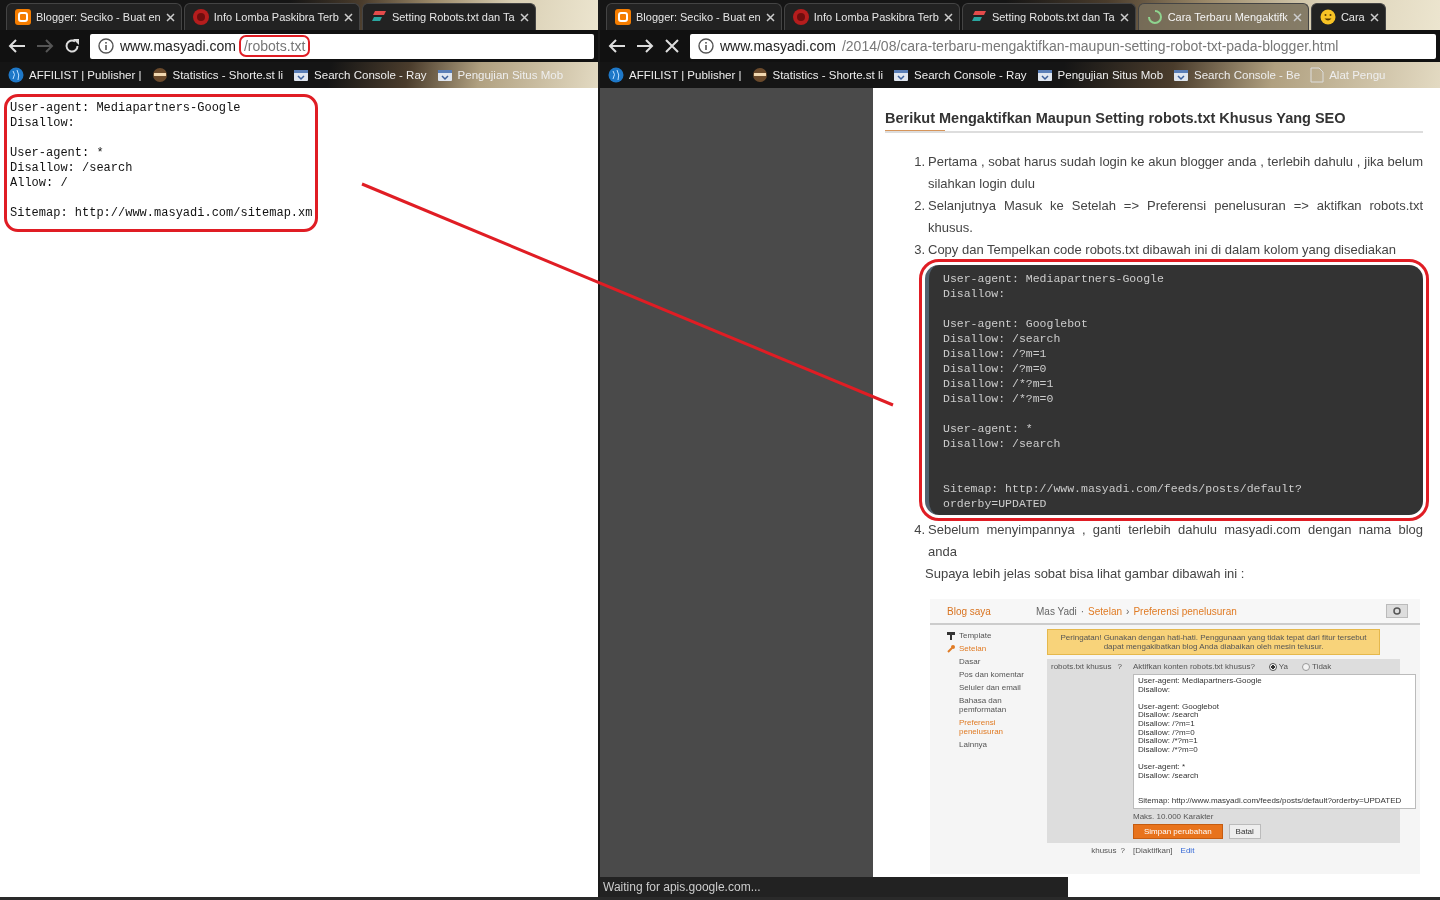 Image resolution: width=1440 pixels, height=900 pixels. I want to click on sidebar-item: Bahasa dan pemformatan, so click(988, 705).